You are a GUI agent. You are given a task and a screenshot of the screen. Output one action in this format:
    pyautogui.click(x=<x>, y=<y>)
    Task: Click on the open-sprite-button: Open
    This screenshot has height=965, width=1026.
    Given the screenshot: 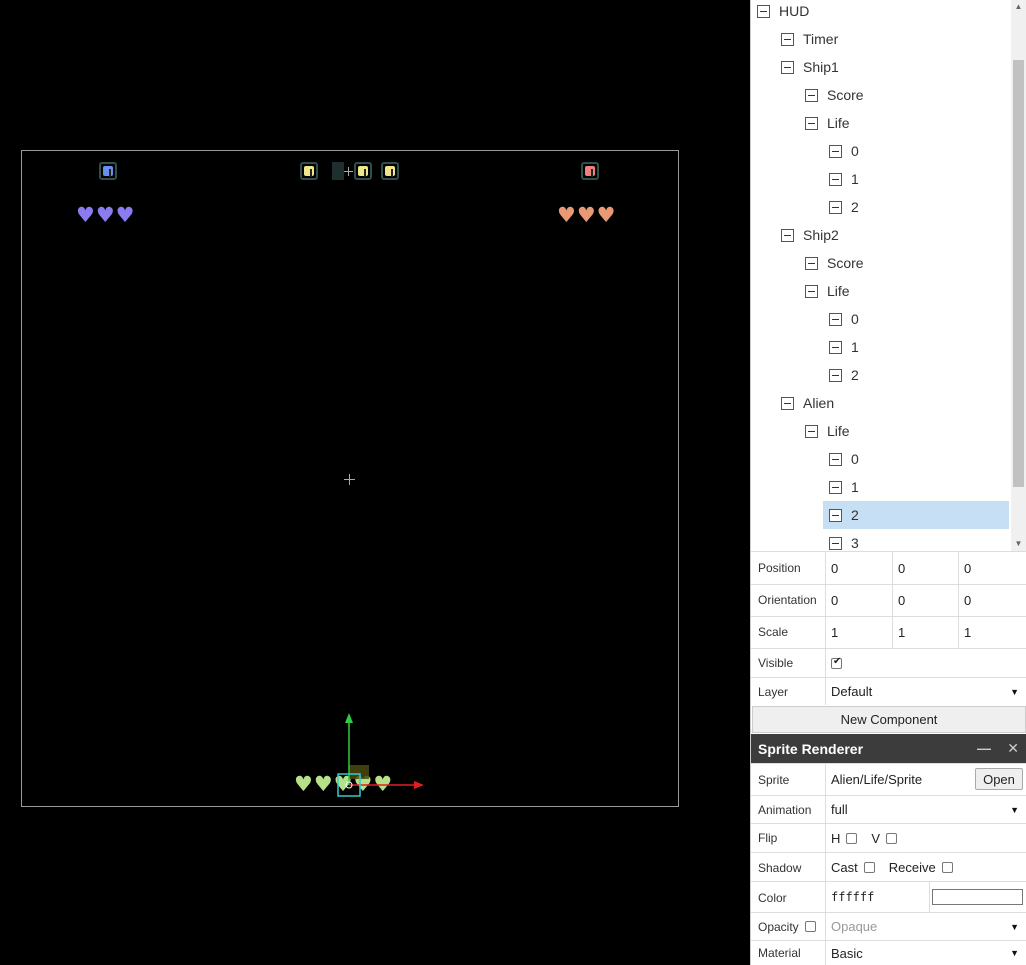 What is the action you would take?
    pyautogui.click(x=999, y=779)
    